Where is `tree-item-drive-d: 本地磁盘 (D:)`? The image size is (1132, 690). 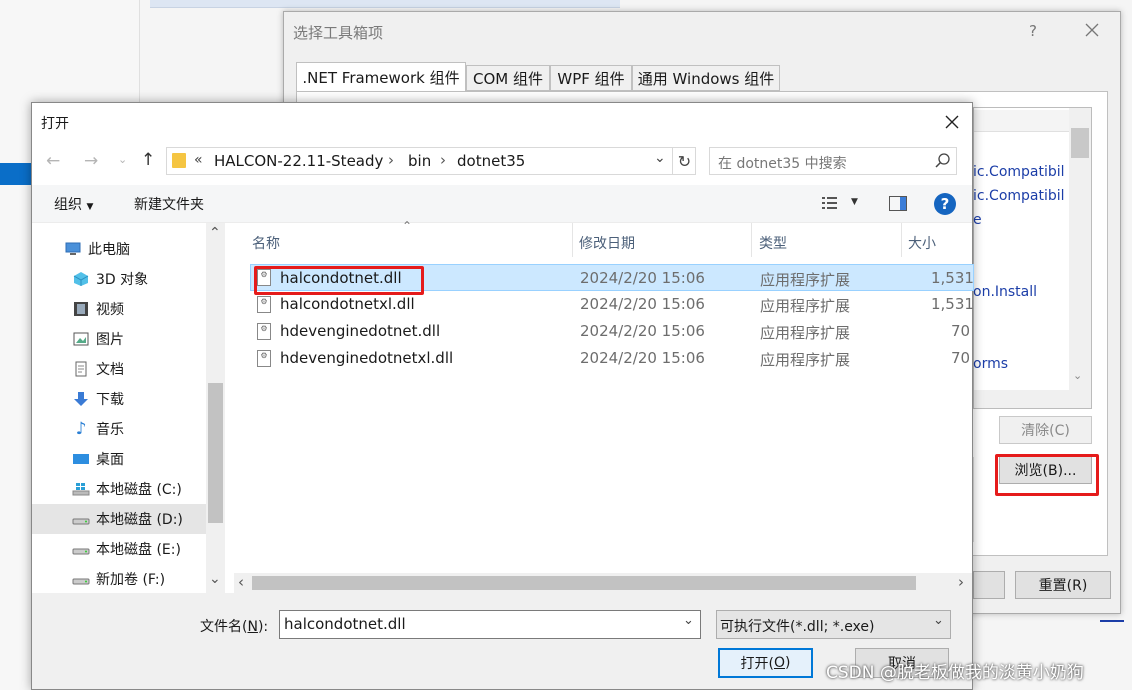
tree-item-drive-d: 本地磁盘 (D:) is located at coordinates (119, 519).